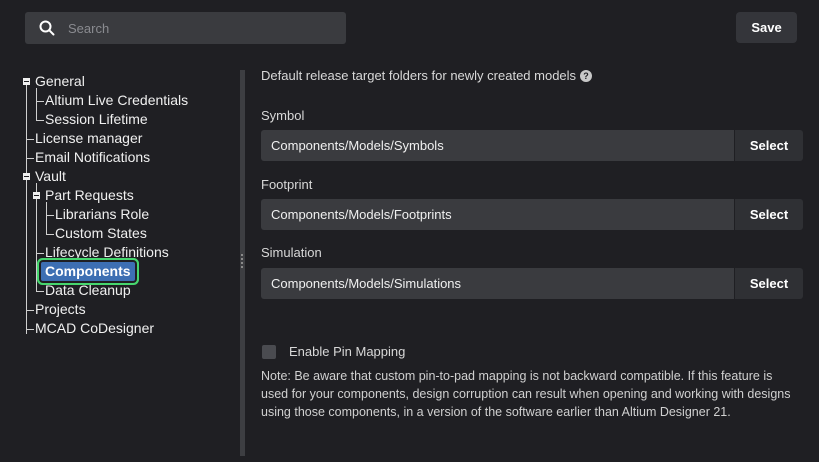 This screenshot has height=462, width=819. Describe the element at coordinates (586, 75) in the screenshot. I see `help-icon: ?` at that location.